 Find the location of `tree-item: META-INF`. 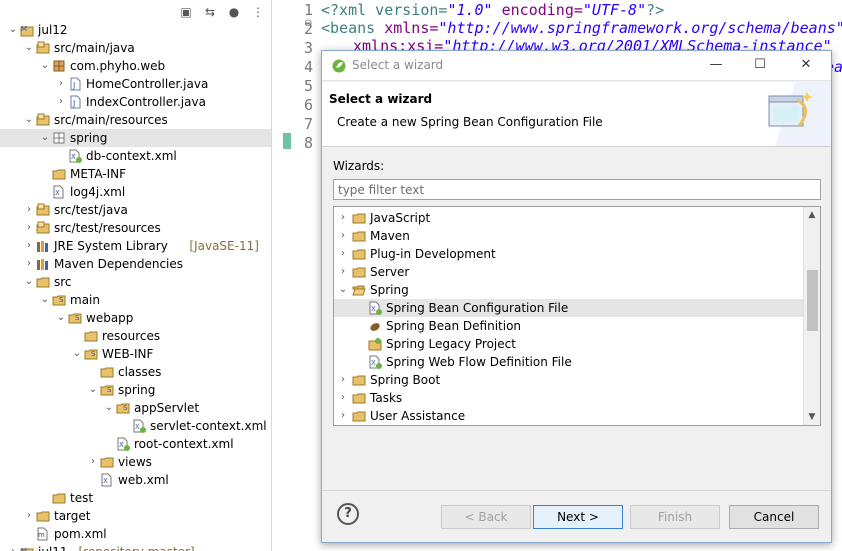

tree-item: META-INF is located at coordinates (135, 174).